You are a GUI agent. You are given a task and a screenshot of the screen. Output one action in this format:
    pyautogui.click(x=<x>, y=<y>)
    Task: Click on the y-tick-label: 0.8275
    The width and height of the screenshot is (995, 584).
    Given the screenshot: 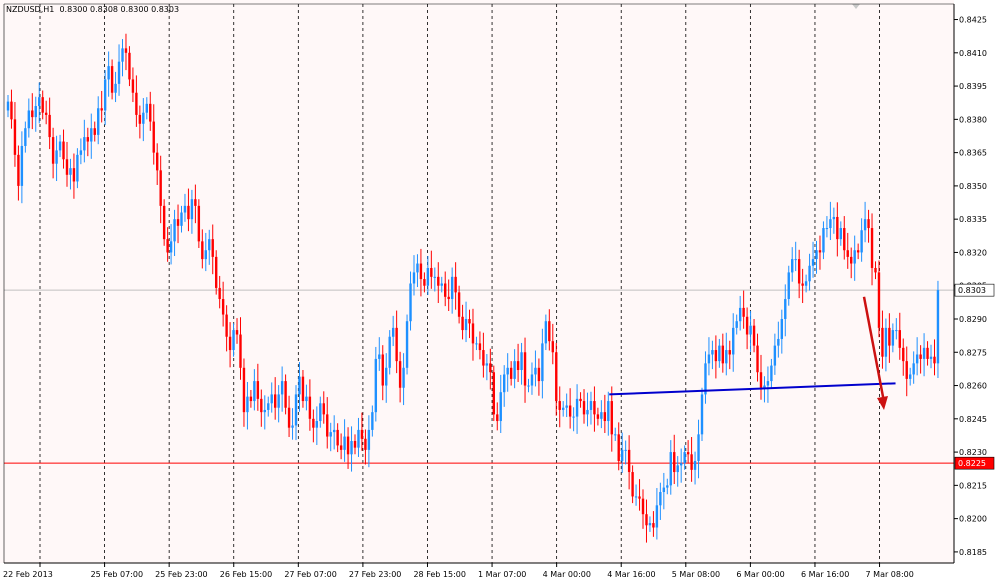 What is the action you would take?
    pyautogui.click(x=973, y=352)
    